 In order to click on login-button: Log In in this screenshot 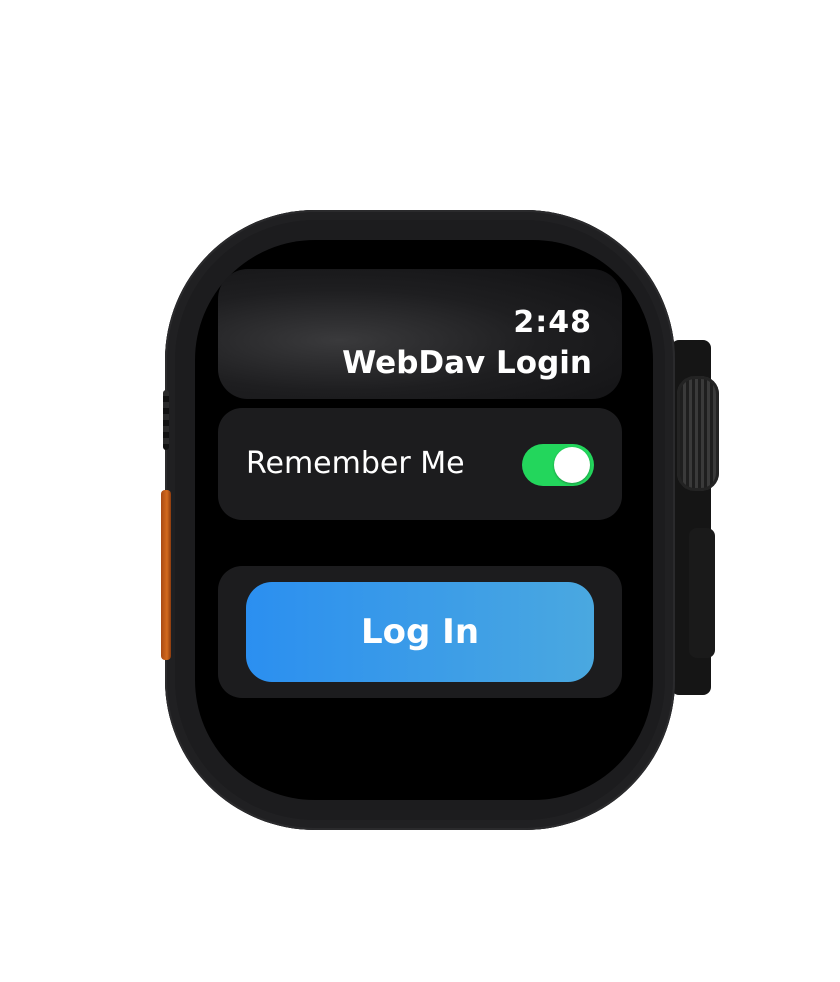, I will do `click(420, 632)`.